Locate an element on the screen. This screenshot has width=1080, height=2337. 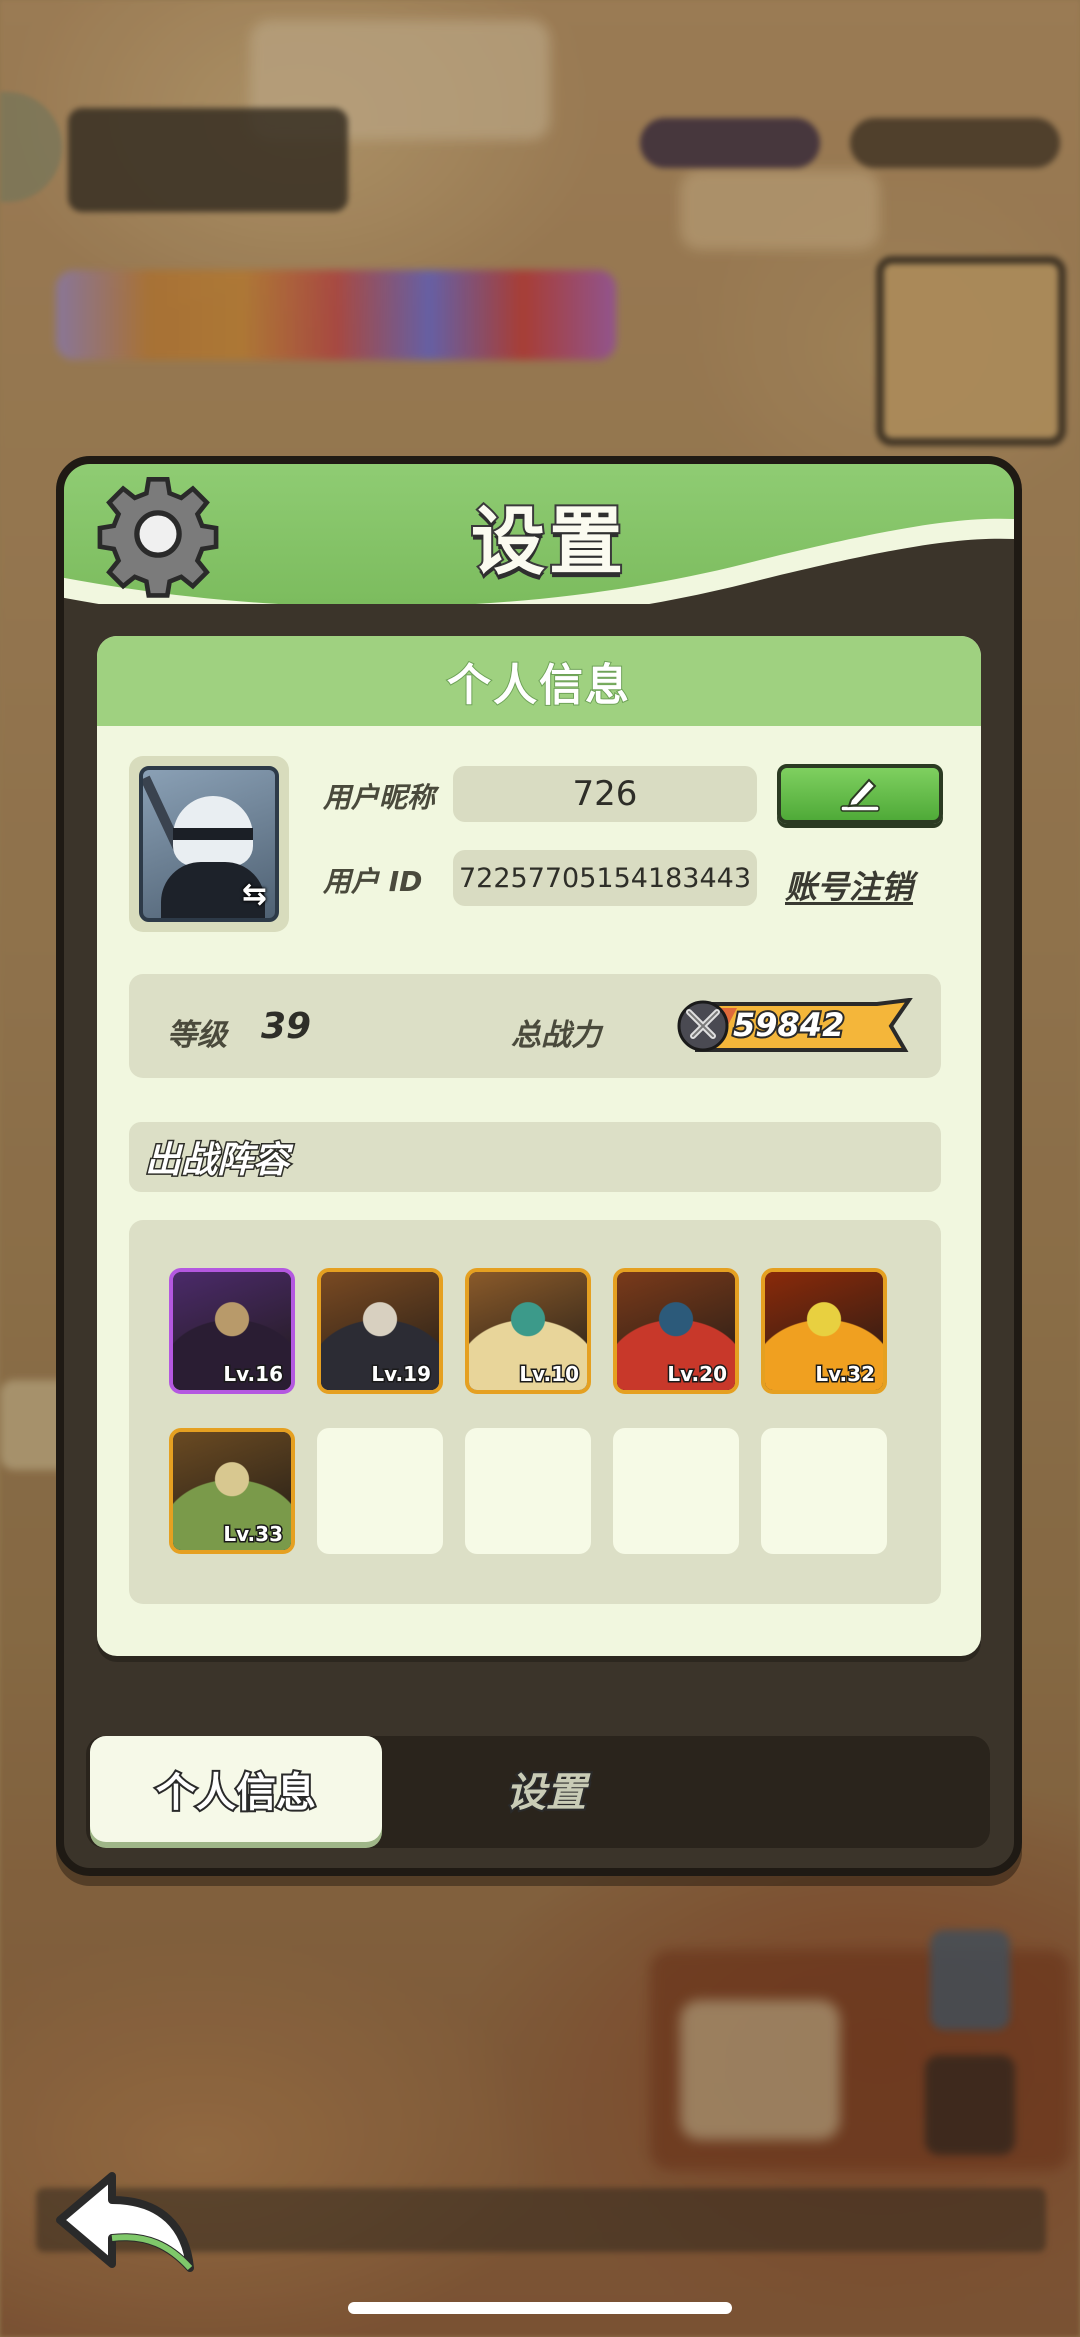
total-power-value: 59842 is located at coordinates (788, 1025).